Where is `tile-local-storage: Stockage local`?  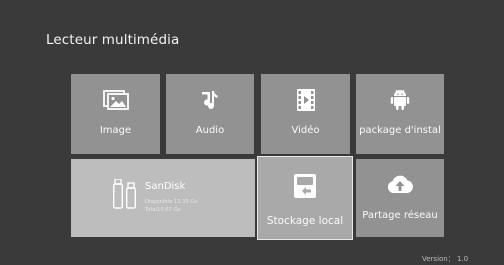
tile-local-storage: Stockage local is located at coordinates (305, 198).